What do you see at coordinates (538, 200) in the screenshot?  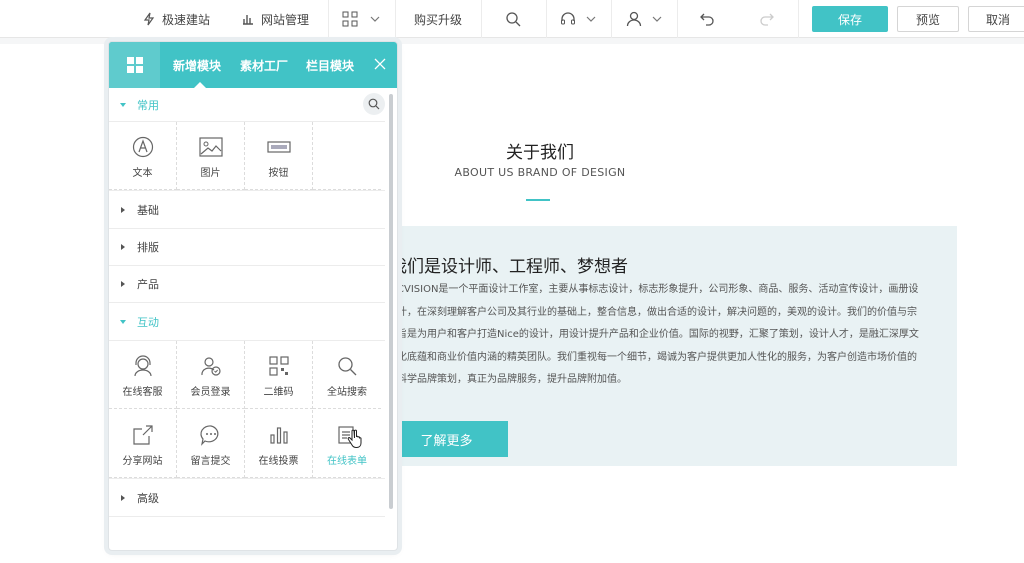 I see `title-underline` at bounding box center [538, 200].